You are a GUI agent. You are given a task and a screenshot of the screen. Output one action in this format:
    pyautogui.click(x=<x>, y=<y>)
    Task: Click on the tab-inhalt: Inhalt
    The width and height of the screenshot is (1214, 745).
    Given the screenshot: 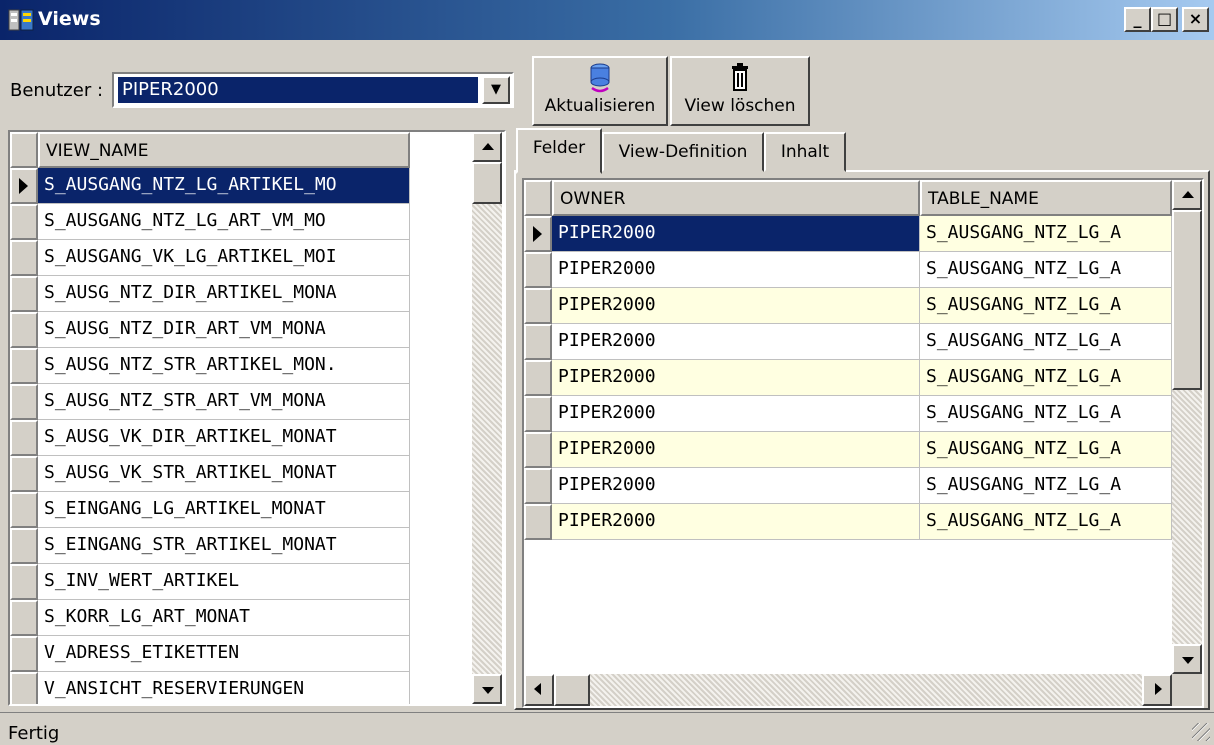 What is the action you would take?
    pyautogui.click(x=805, y=152)
    